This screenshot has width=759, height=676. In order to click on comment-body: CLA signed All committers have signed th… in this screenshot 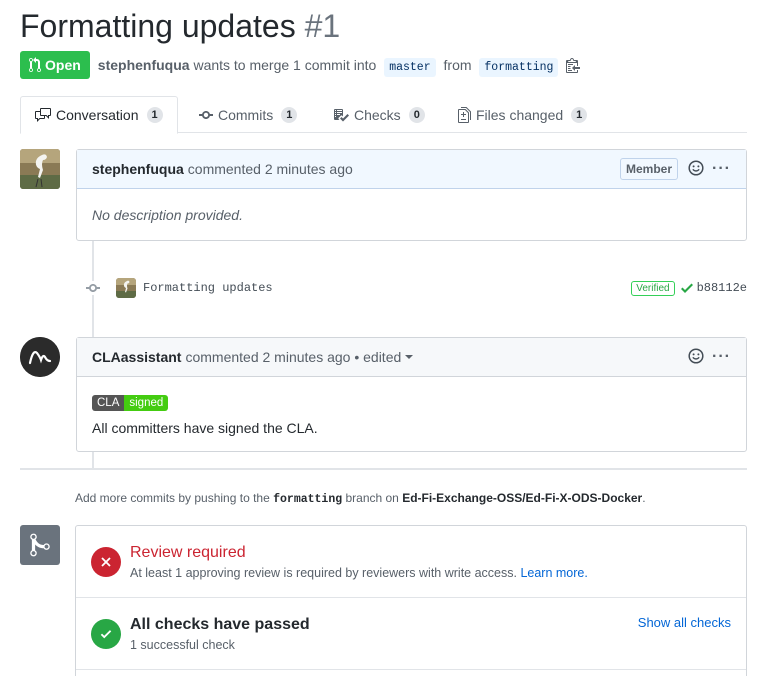, I will do `click(411, 406)`.